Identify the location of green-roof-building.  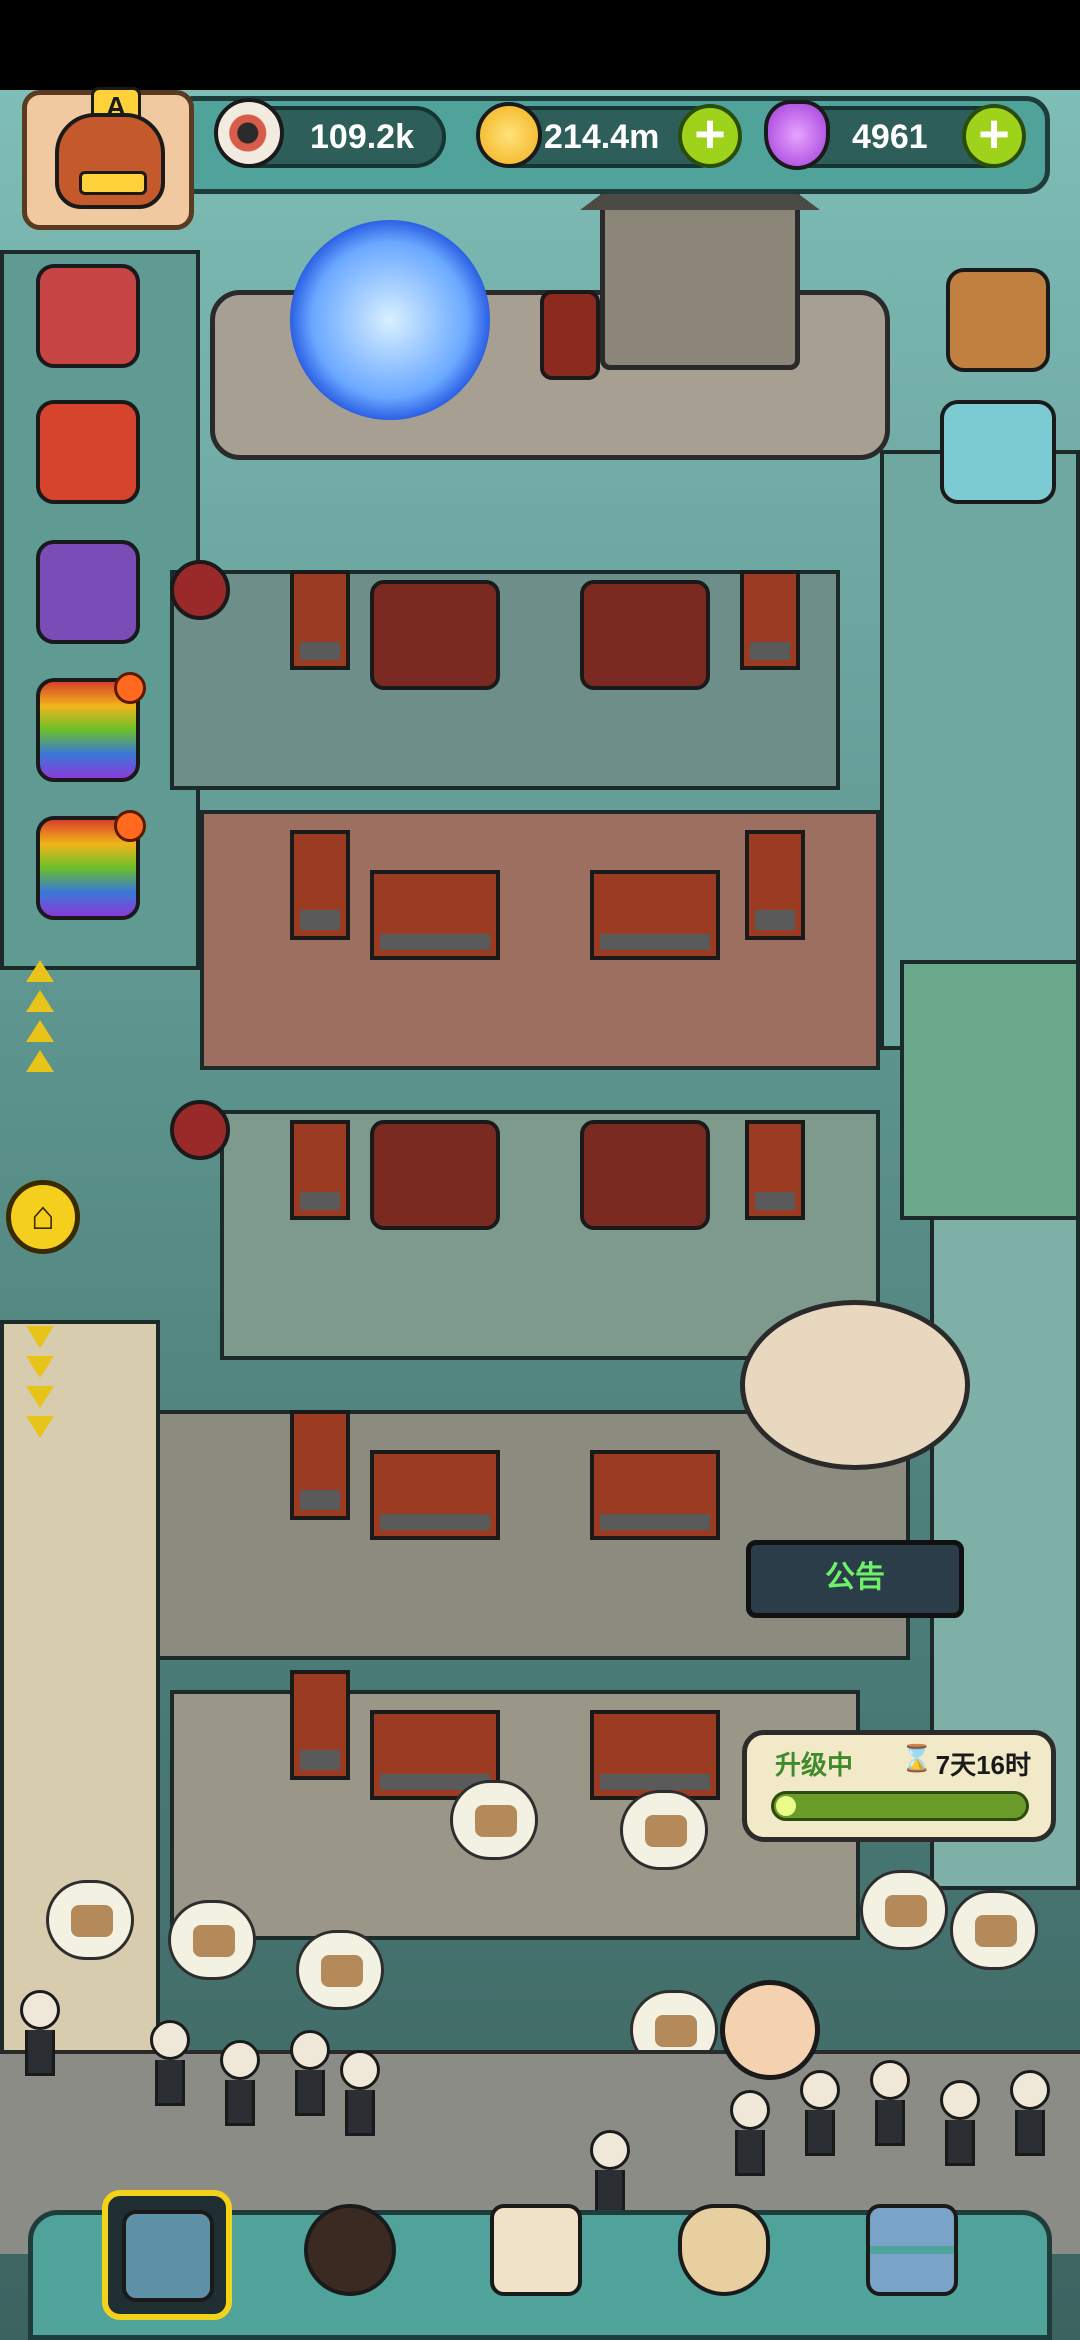
(990, 1090).